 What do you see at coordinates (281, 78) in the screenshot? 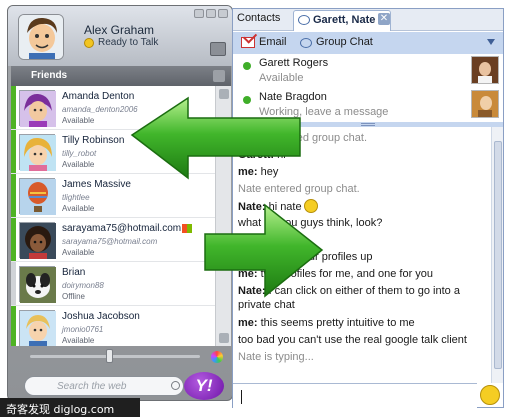
I see `participant-status: Available` at bounding box center [281, 78].